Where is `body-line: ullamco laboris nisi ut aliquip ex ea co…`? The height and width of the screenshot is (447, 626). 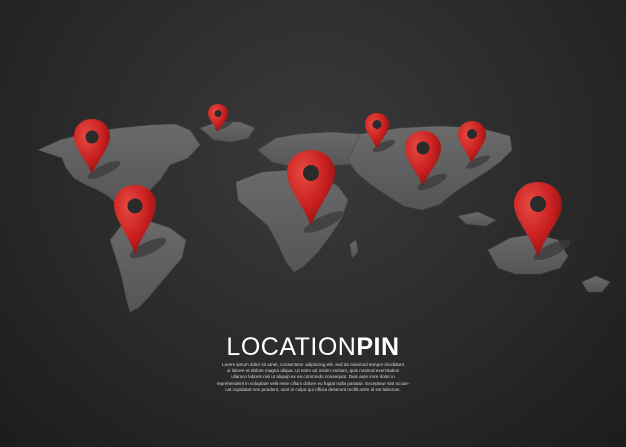 body-line: ullamco laboris nisi ut aliquip ex ea co… is located at coordinates (313, 377).